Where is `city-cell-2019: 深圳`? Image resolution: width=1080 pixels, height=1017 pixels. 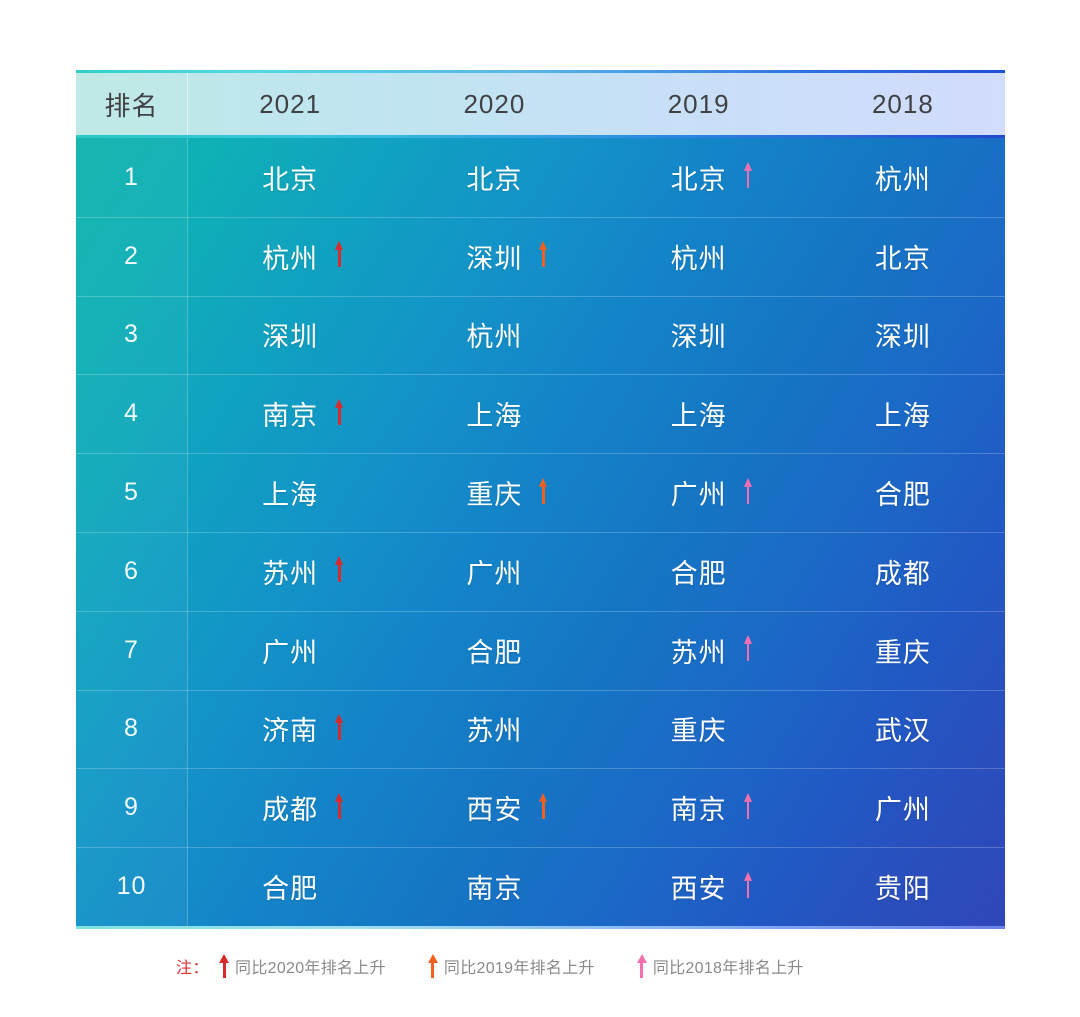 city-cell-2019: 深圳 is located at coordinates (699, 335).